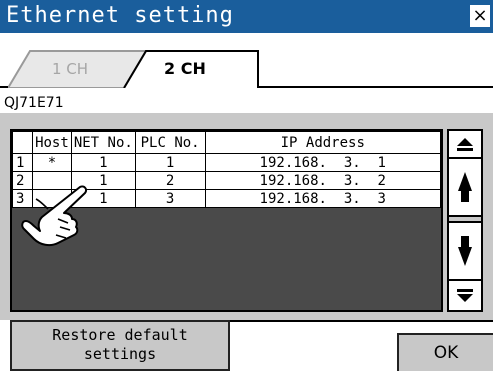  I want to click on divider, so click(361, 321).